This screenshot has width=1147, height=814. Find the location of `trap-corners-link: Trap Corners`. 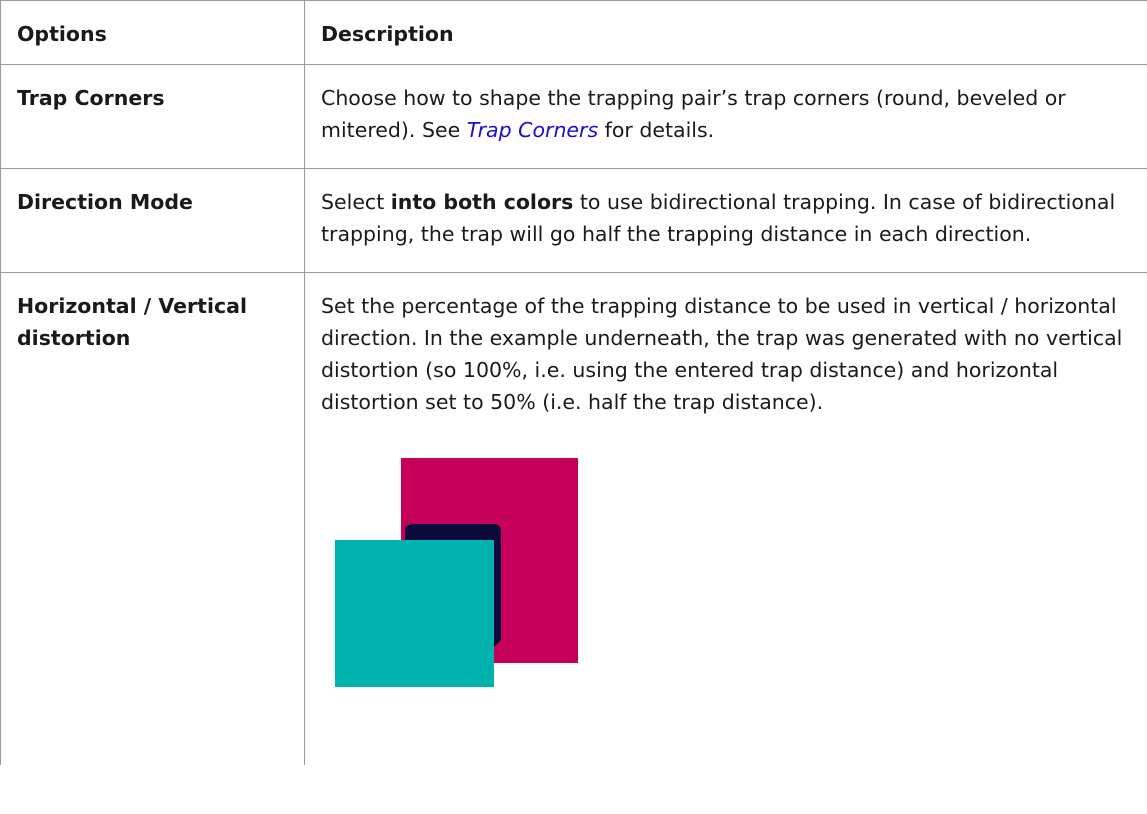

trap-corners-link: Trap Corners is located at coordinates (532, 130).